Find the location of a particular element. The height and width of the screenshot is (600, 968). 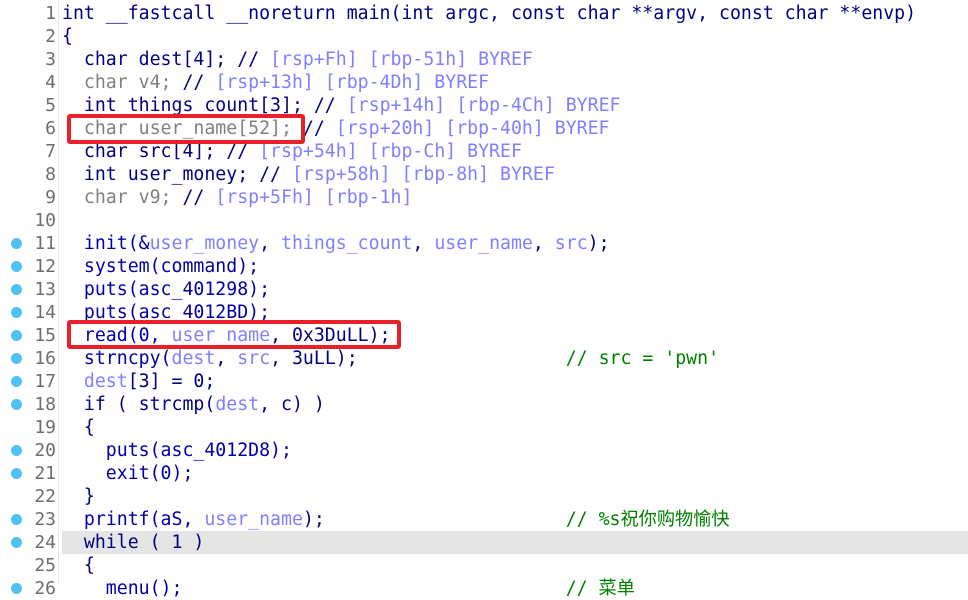

code-line: 24 while ( 1 ) is located at coordinates (484, 542).